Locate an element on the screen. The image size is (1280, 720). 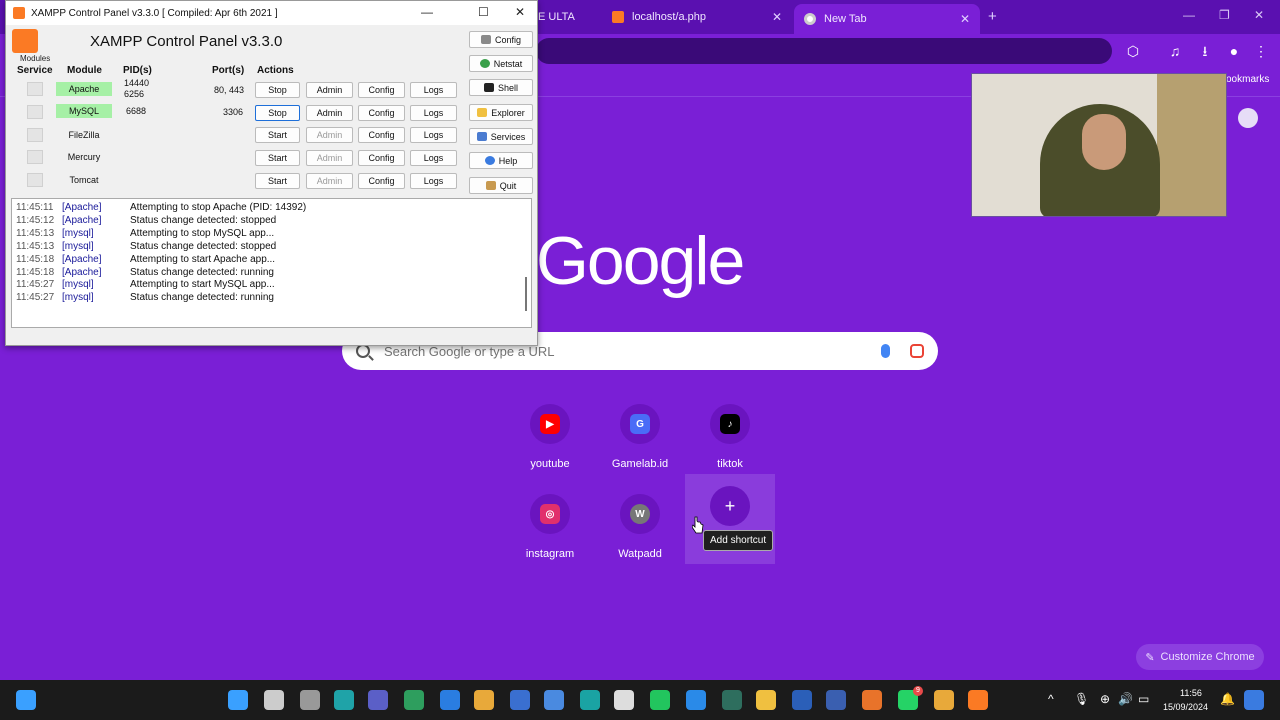
notification-icon: 🔔 is located at coordinates (1227, 699).